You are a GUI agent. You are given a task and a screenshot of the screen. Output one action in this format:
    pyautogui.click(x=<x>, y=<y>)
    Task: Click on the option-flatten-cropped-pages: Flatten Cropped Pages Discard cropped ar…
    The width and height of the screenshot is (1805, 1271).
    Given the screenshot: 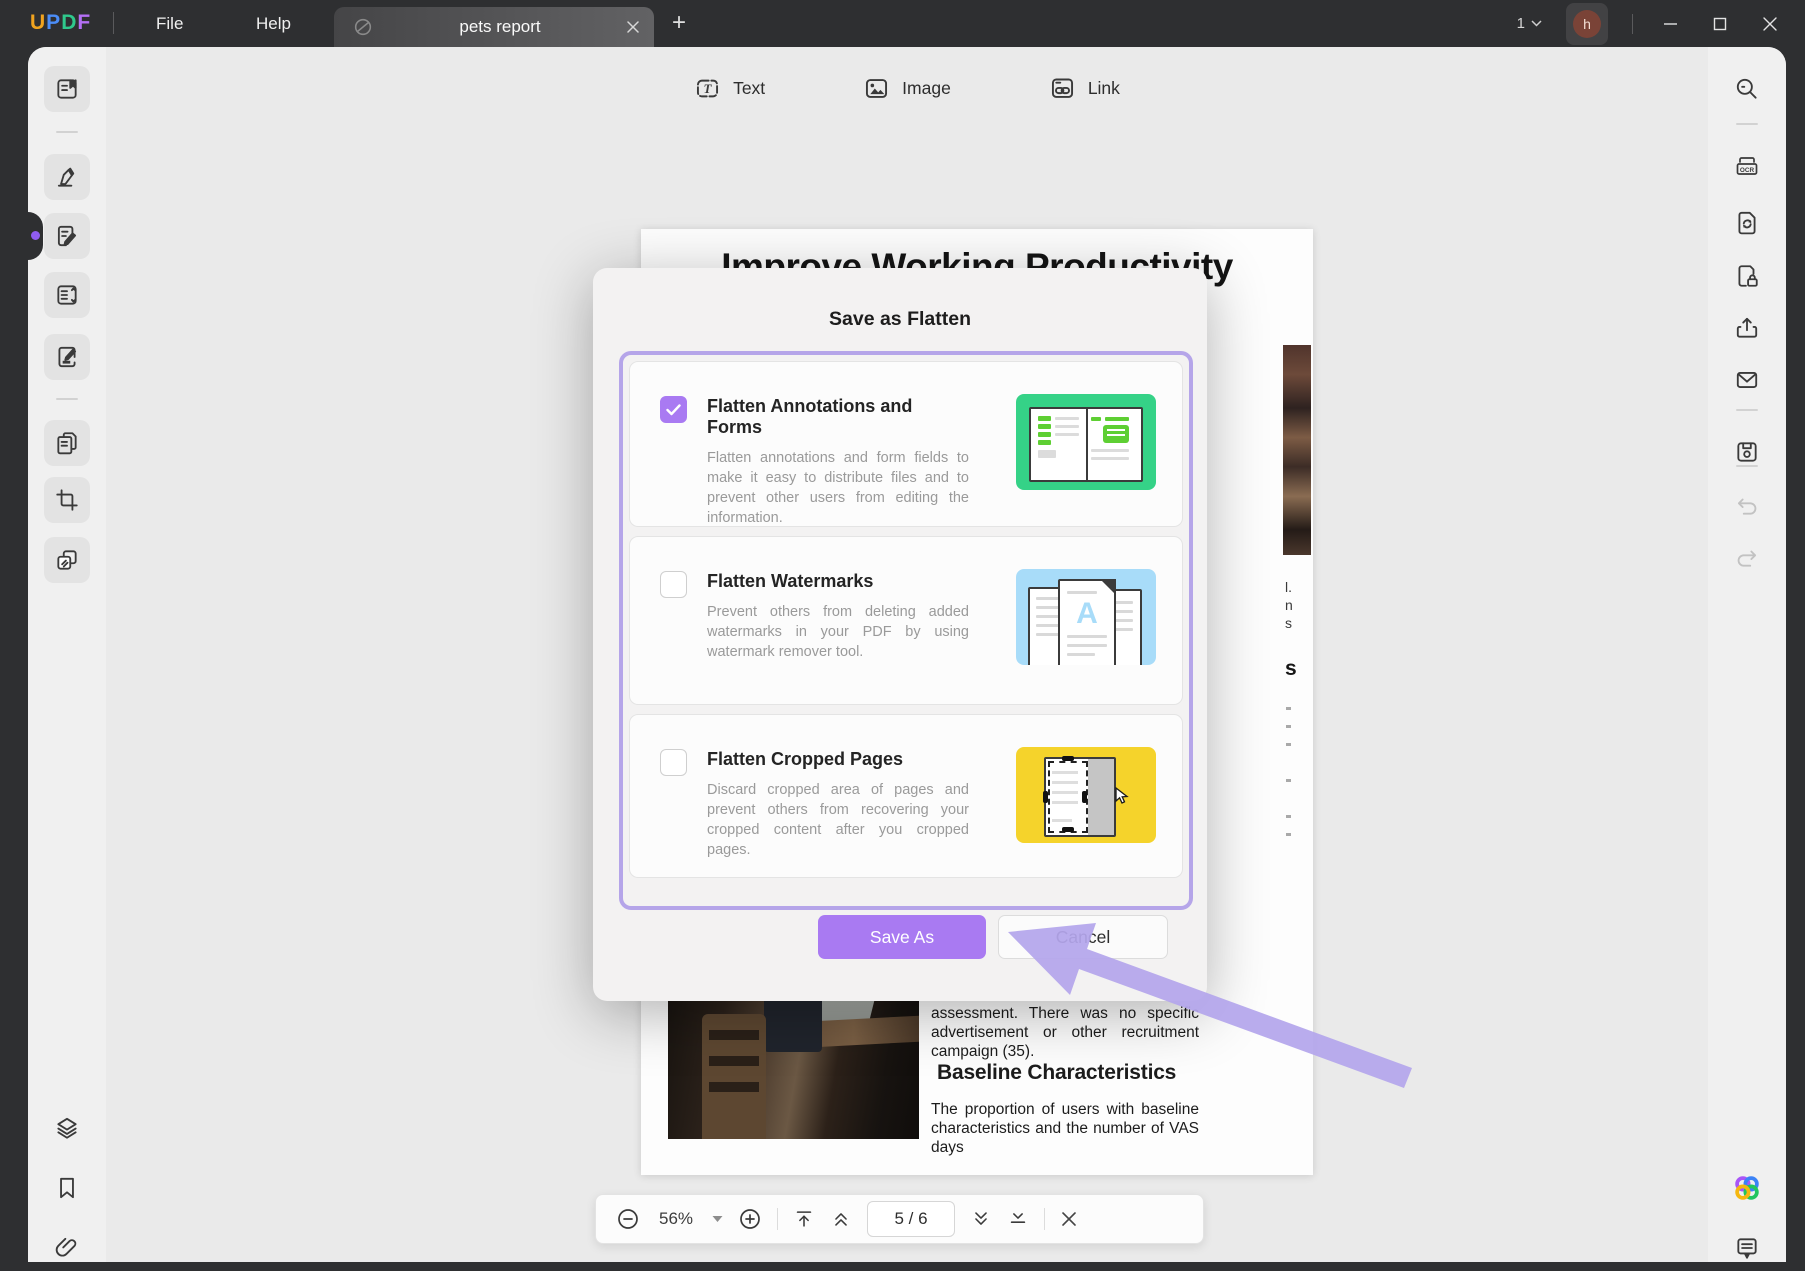 What is the action you would take?
    pyautogui.click(x=906, y=796)
    